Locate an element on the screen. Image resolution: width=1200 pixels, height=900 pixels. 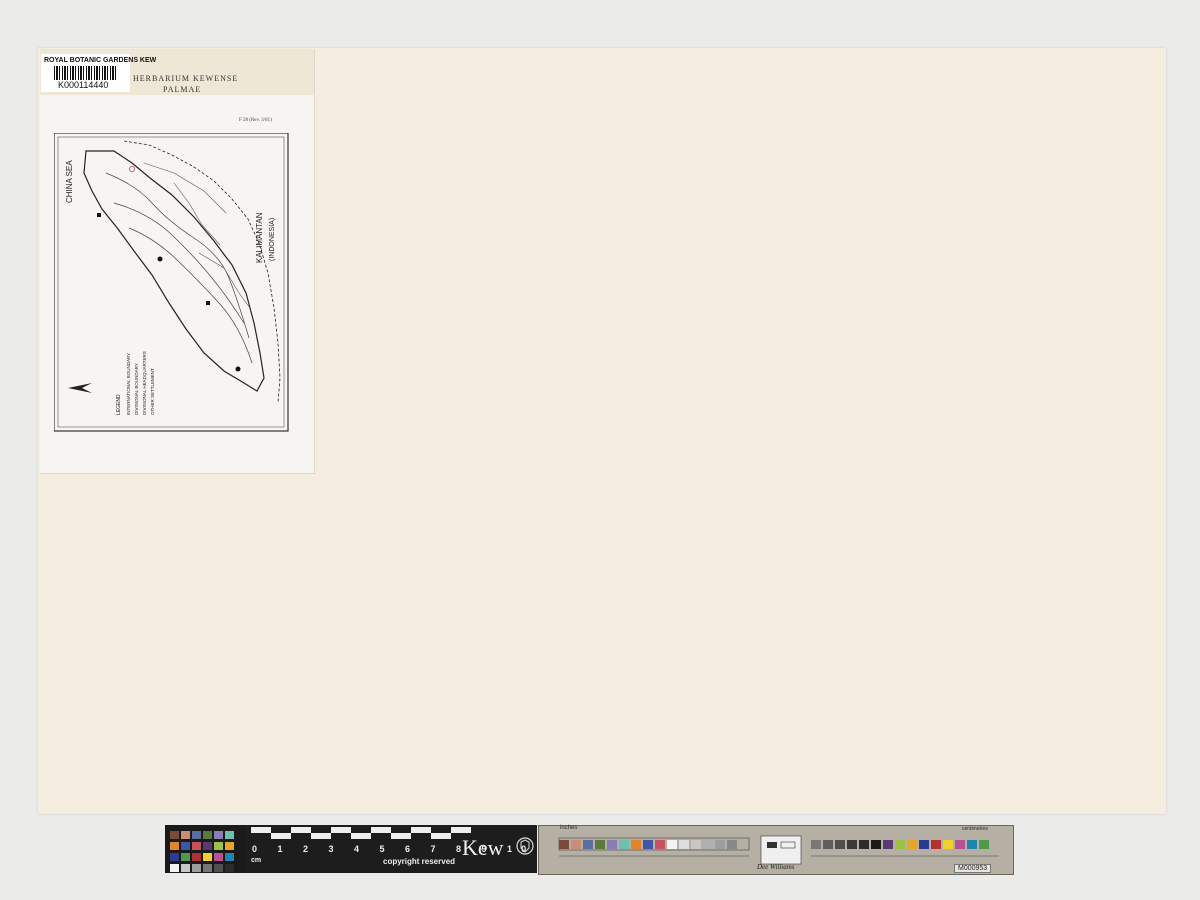
family-name: PALMAE is located at coordinates (182, 89).